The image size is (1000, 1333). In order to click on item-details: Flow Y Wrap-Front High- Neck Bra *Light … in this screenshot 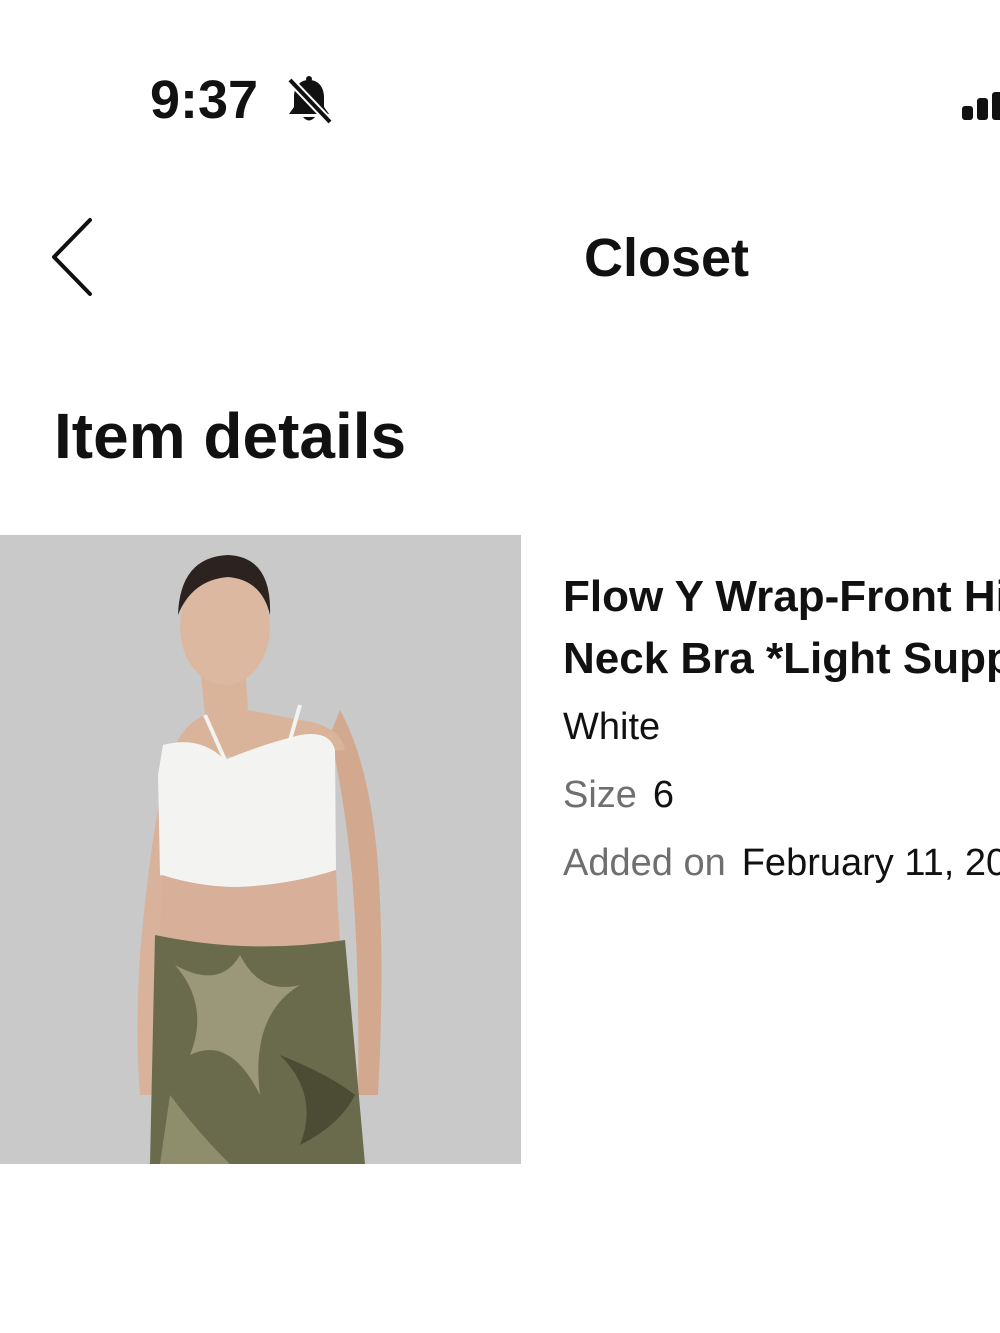, I will do `click(781, 726)`.